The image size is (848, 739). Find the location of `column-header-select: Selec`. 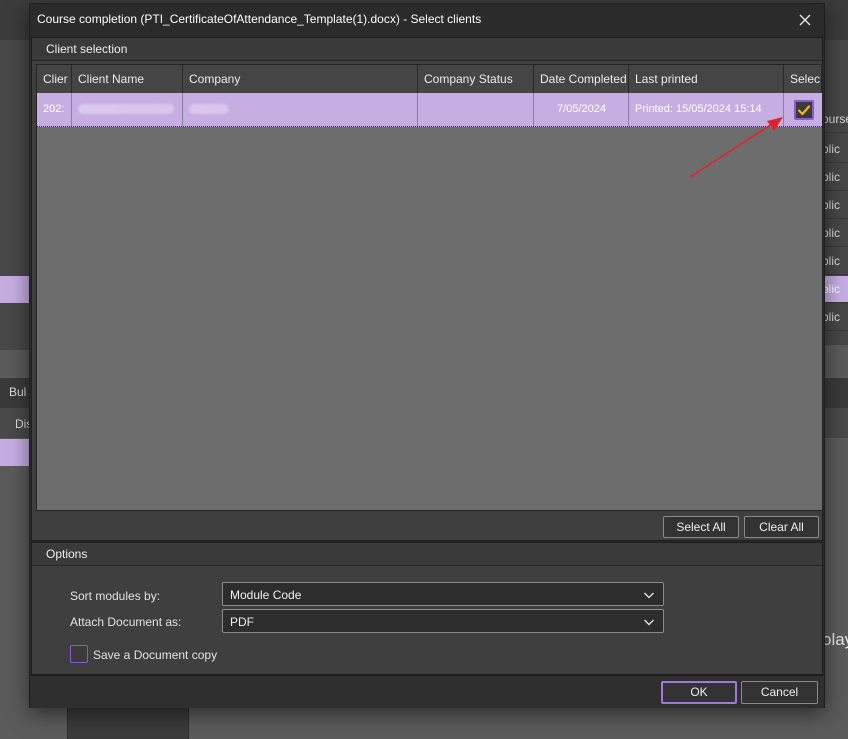

column-header-select: Selec is located at coordinates (803, 79).